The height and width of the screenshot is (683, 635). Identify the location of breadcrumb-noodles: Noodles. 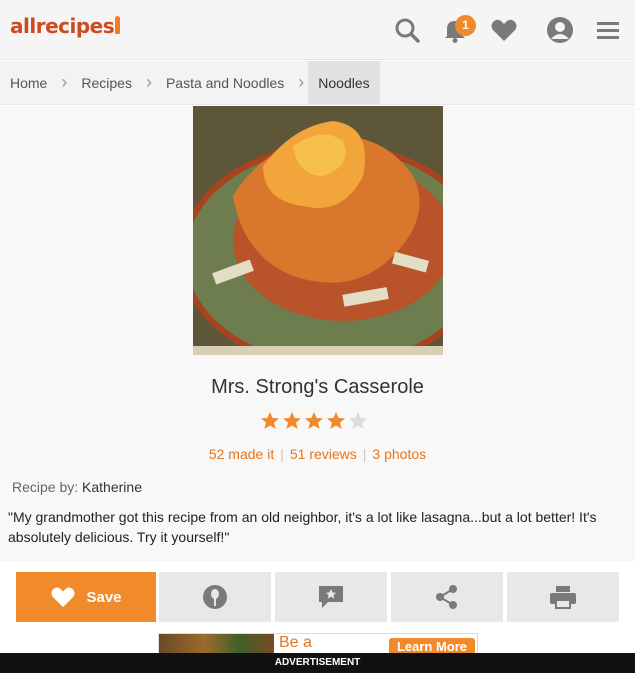
(344, 82).